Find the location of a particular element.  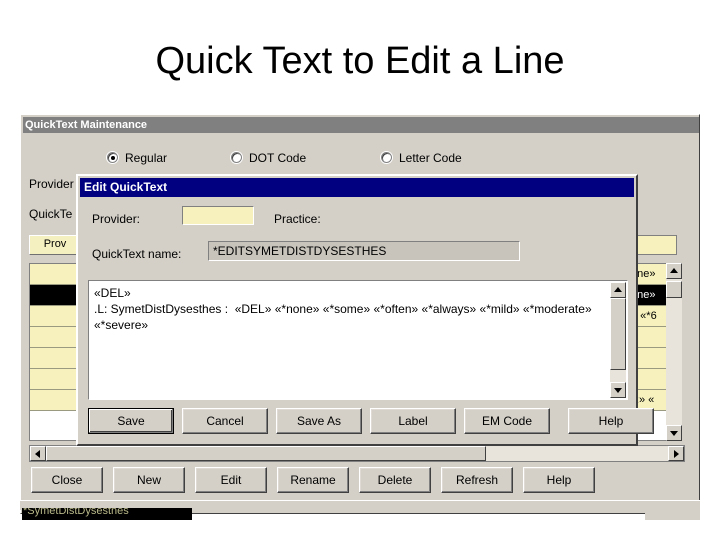

memo-scroll-up-button is located at coordinates (618, 290).